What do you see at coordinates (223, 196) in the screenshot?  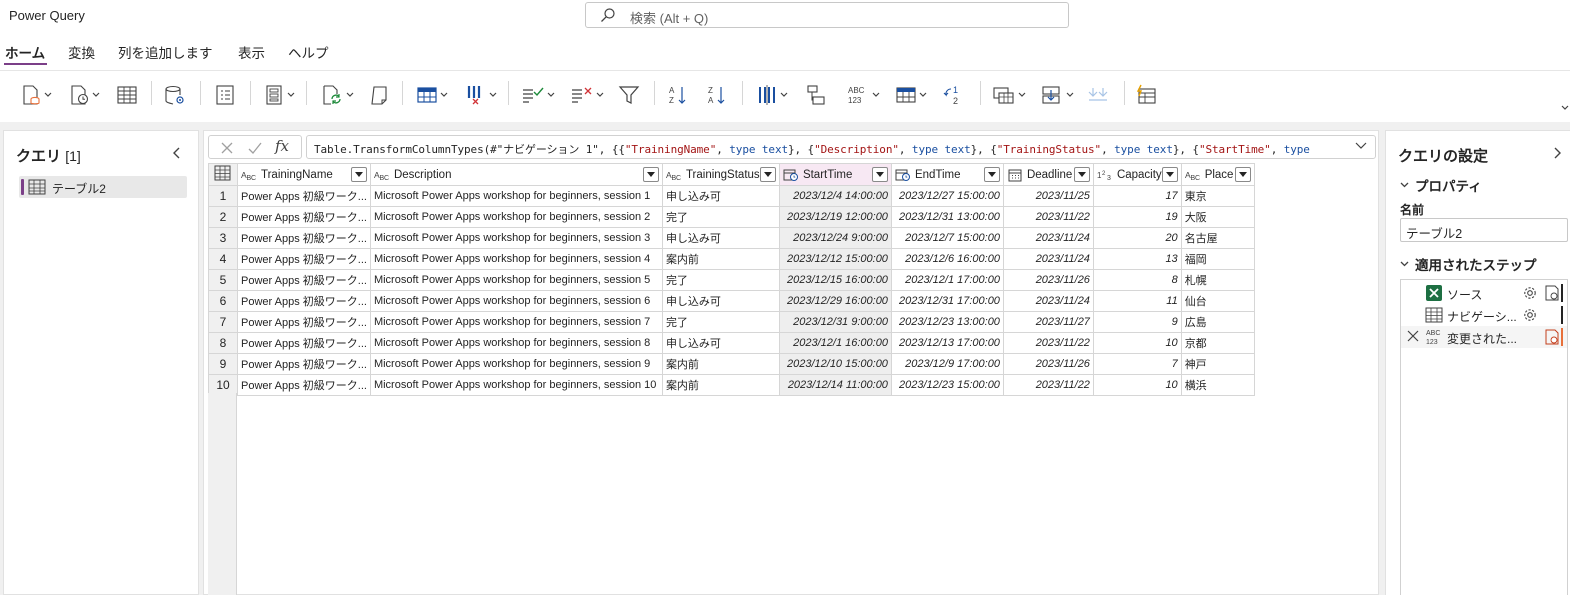 I see `row-number: 1` at bounding box center [223, 196].